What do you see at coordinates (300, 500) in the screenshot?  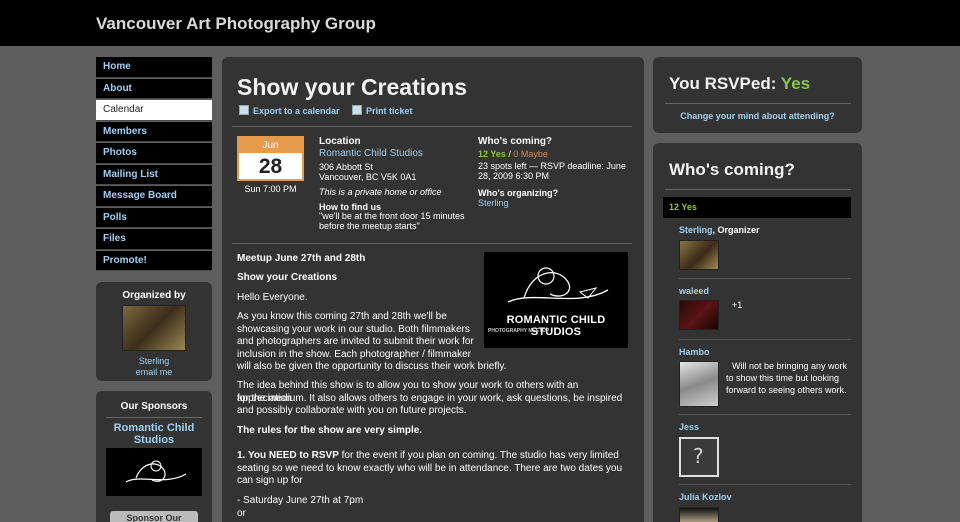 I see `desc-date-option-1: - Saturday June 27th at 7pm` at bounding box center [300, 500].